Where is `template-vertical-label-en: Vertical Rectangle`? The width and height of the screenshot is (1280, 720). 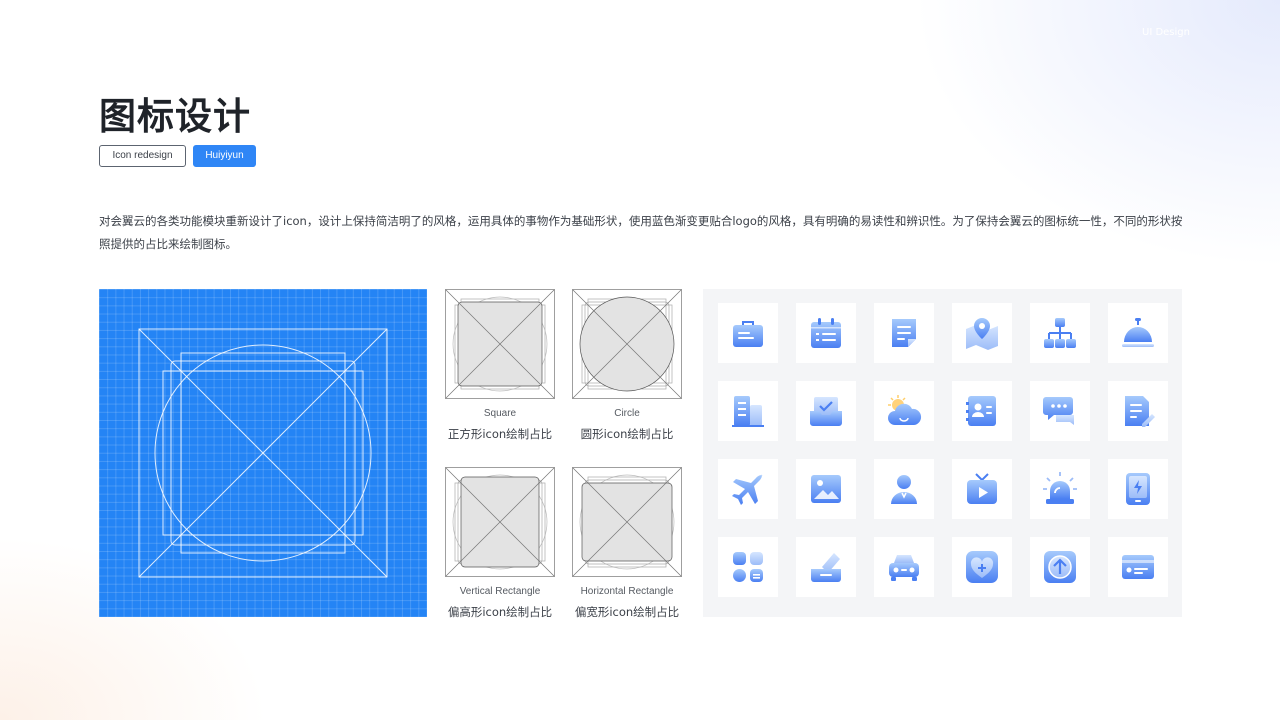 template-vertical-label-en: Vertical Rectangle is located at coordinates (500, 591).